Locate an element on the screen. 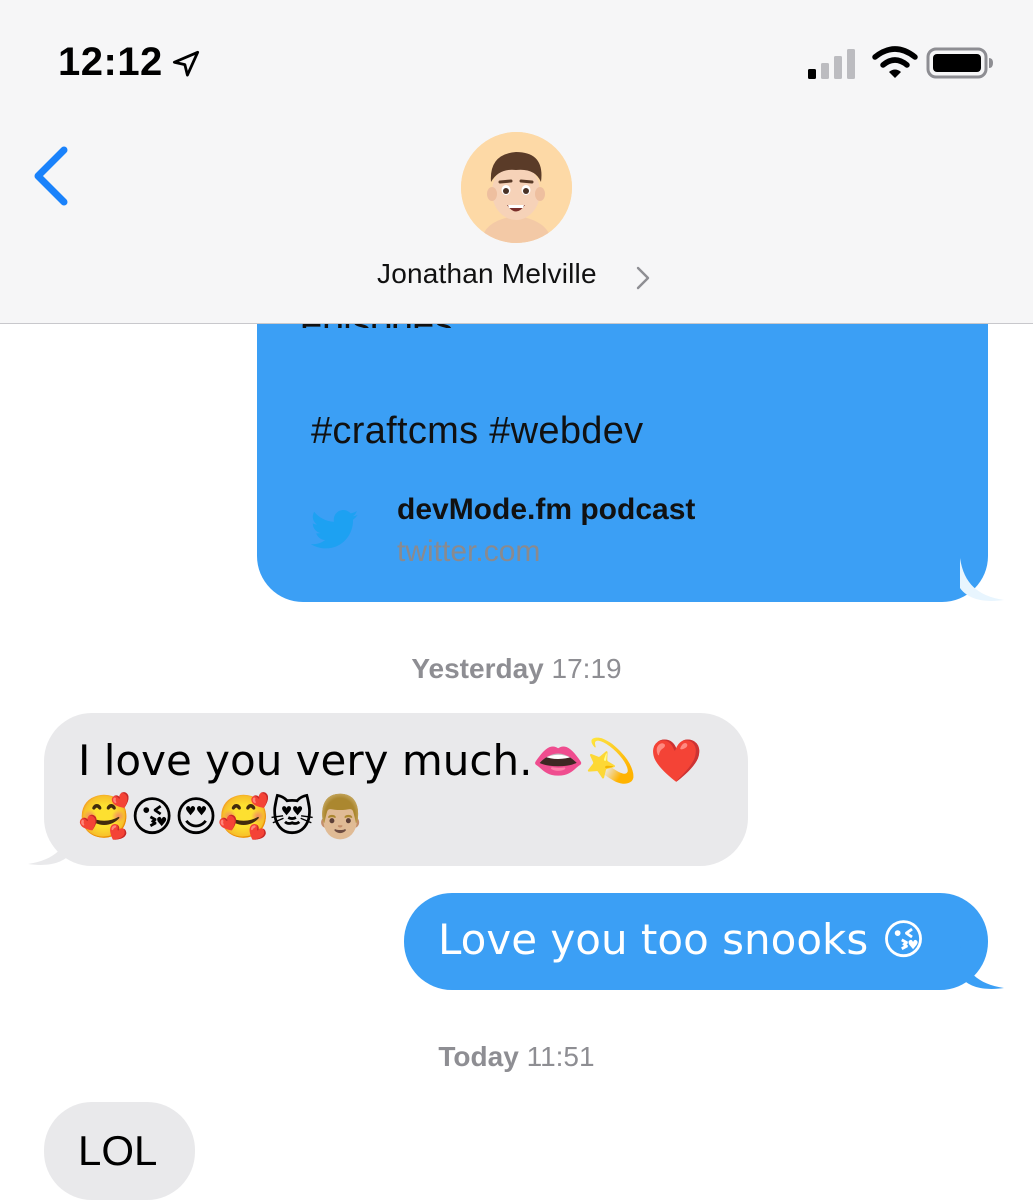 This screenshot has height=1200, width=1033. link-preview-domain: twitter.com is located at coordinates (469, 551).